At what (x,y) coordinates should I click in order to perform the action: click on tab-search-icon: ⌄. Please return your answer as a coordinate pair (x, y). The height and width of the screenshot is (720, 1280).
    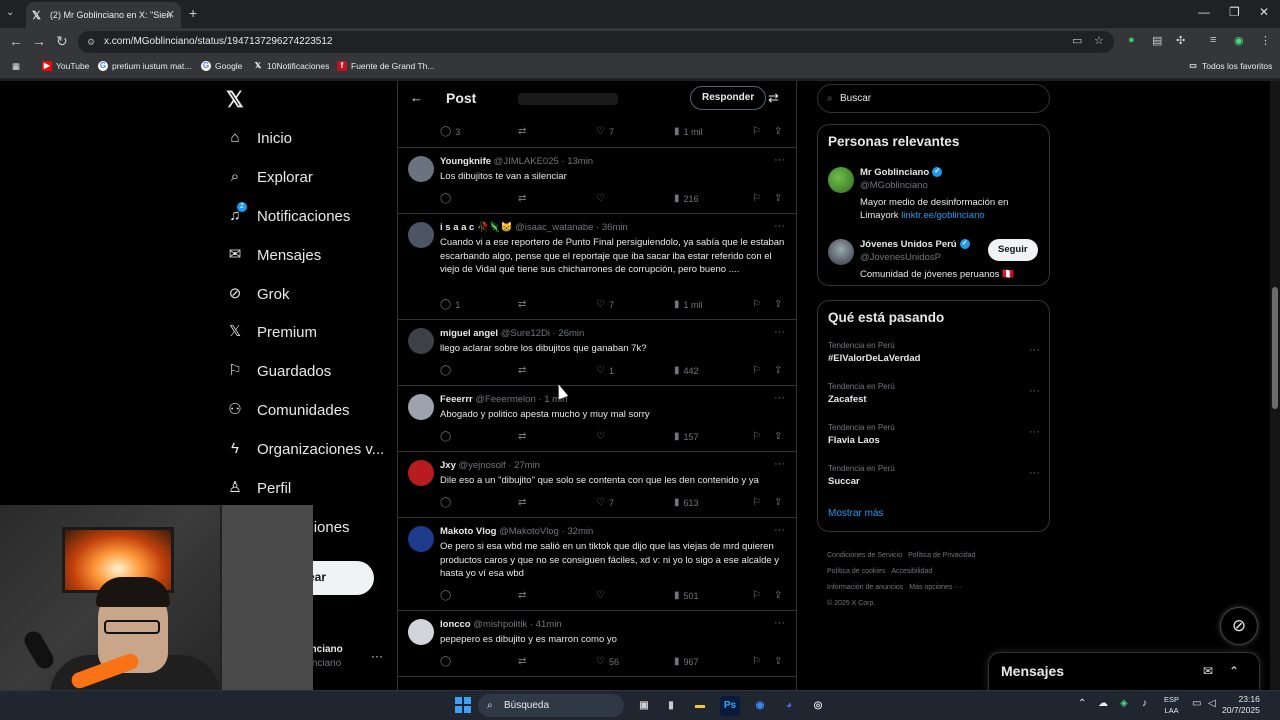
    Looking at the image, I should click on (10, 12).